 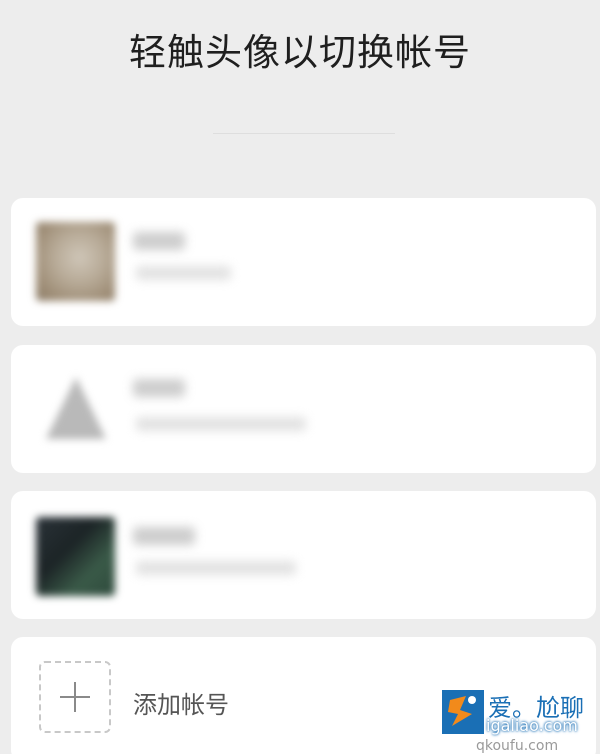 What do you see at coordinates (181, 705) in the screenshot?
I see `add-account-label: 添加帐号` at bounding box center [181, 705].